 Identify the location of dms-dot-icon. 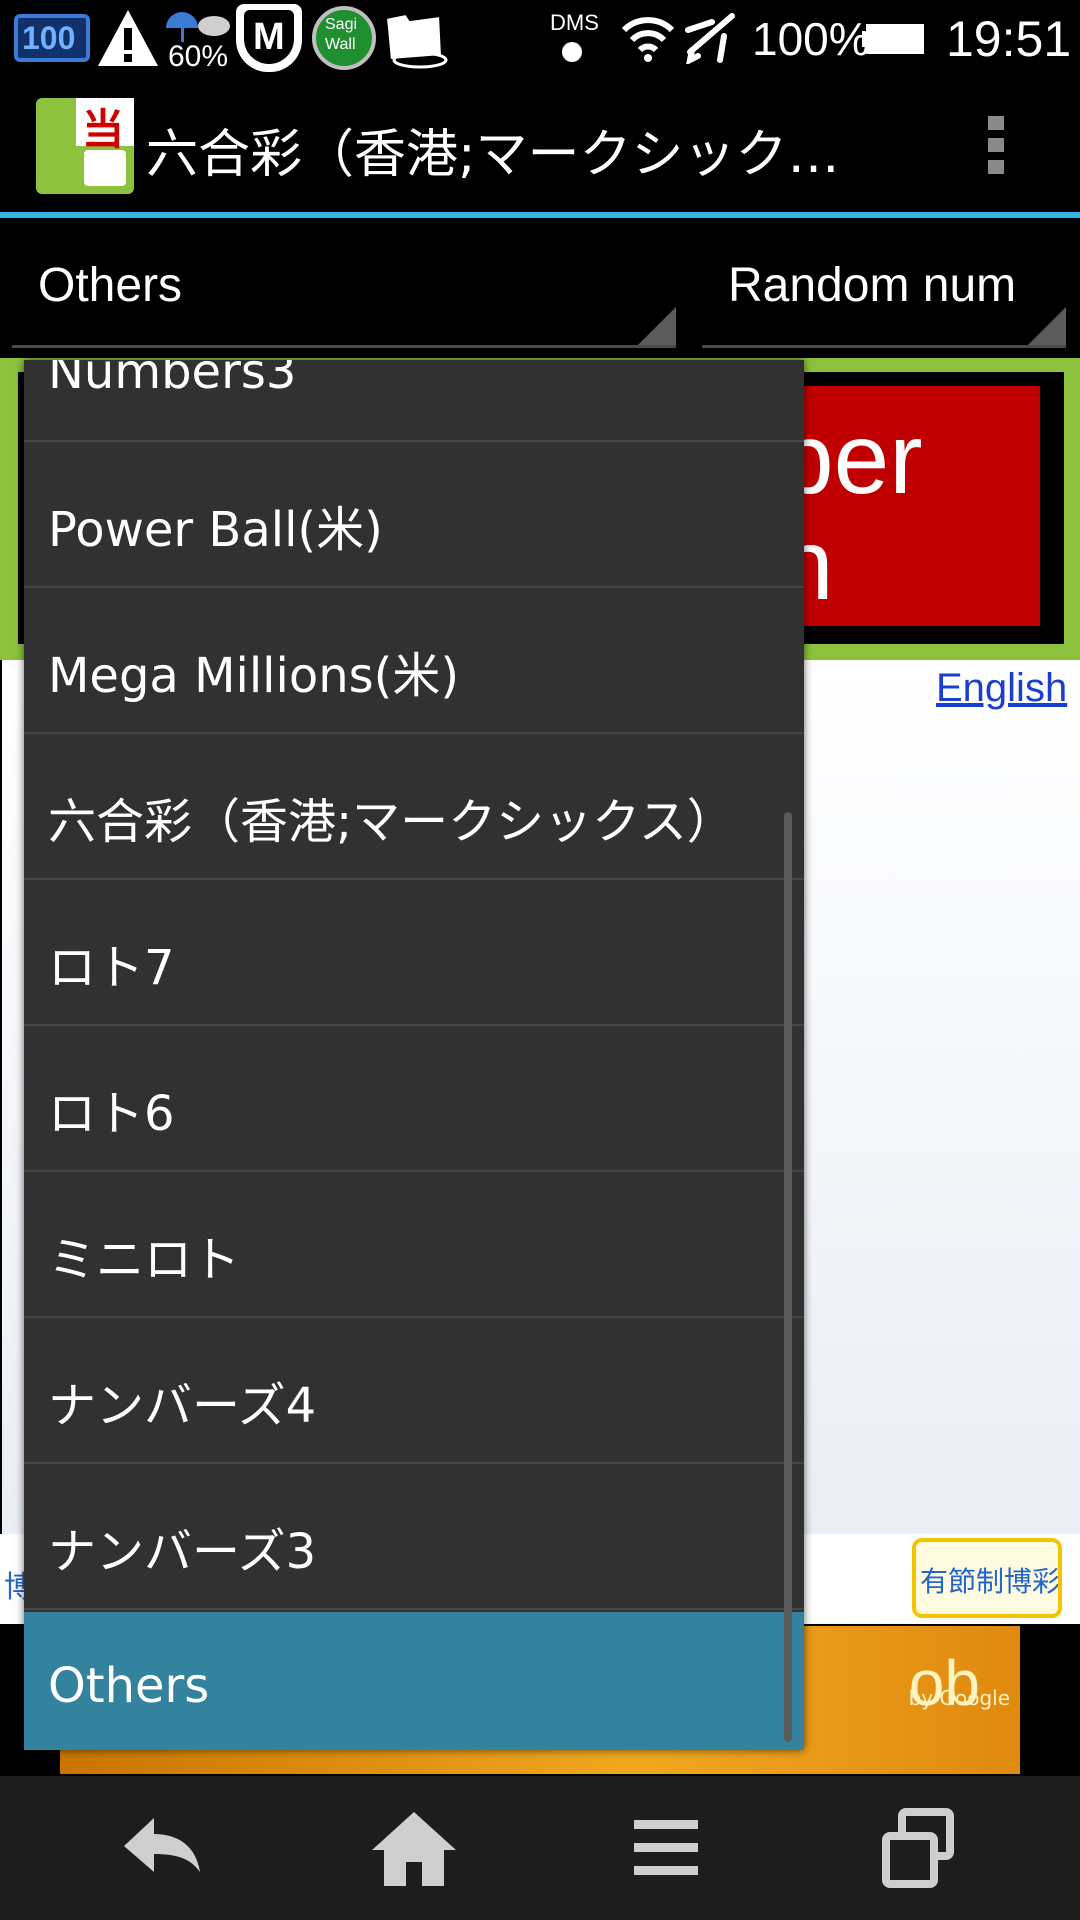
(572, 52).